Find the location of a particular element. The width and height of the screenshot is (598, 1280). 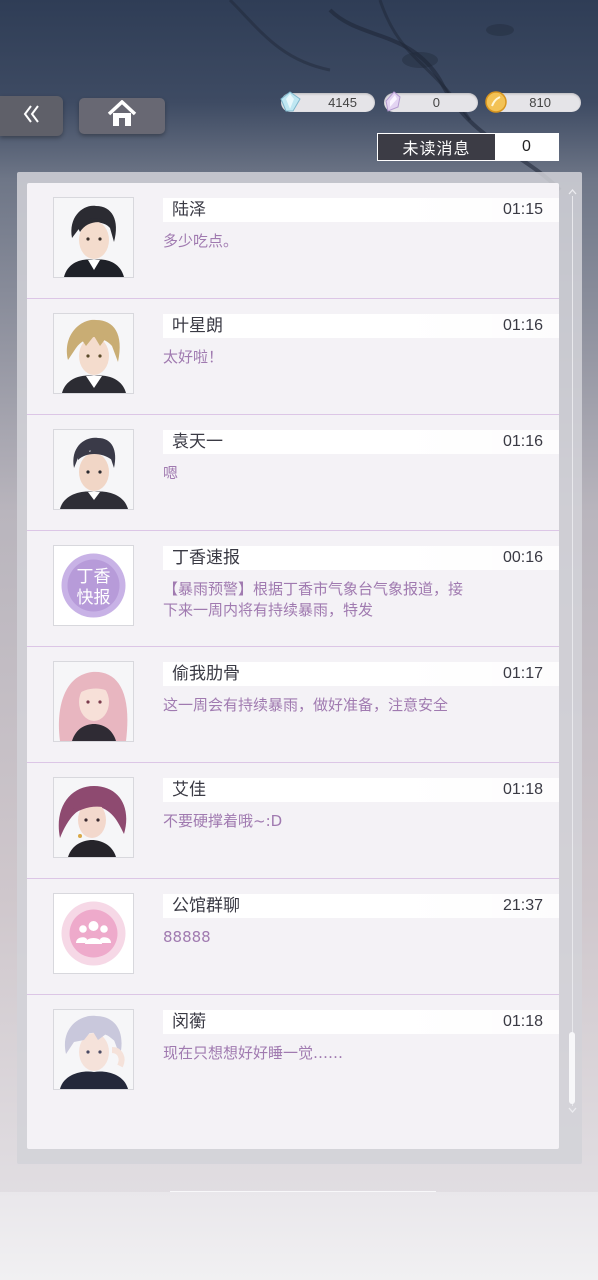

back-button is located at coordinates (31, 116).